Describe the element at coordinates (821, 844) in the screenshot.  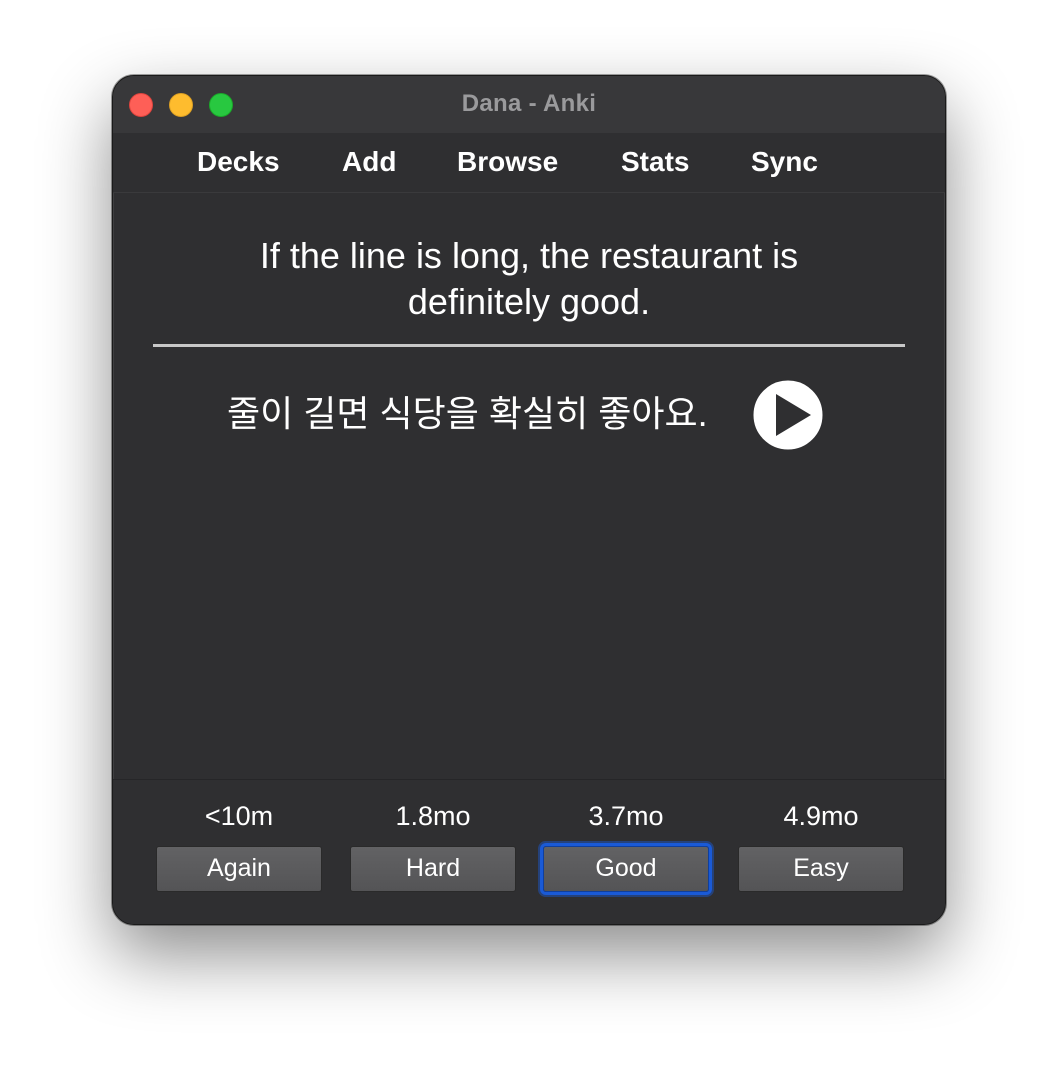
I see `ease-easy-column: 4.9mo Easy` at that location.